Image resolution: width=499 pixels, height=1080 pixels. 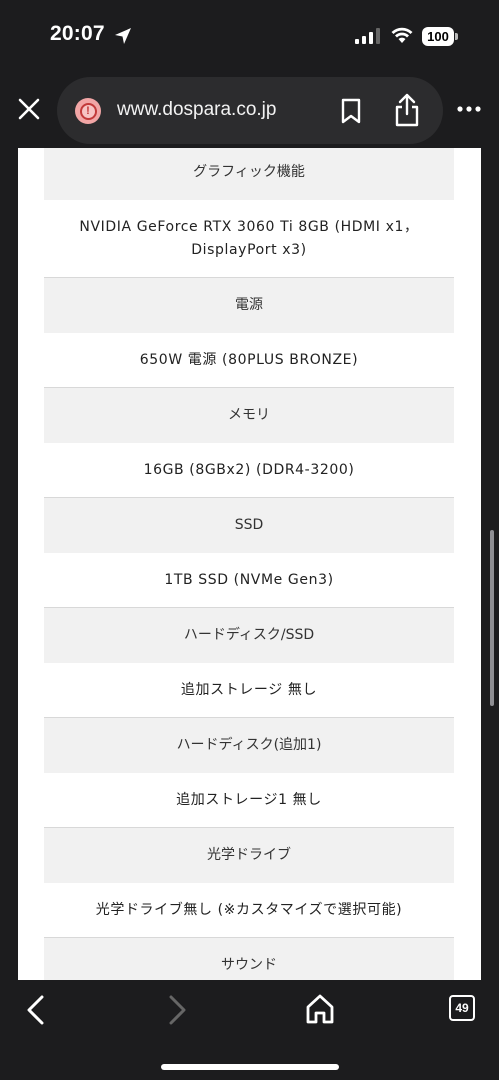 What do you see at coordinates (249, 36) in the screenshot?
I see `status-bar: 20:07 100` at bounding box center [249, 36].